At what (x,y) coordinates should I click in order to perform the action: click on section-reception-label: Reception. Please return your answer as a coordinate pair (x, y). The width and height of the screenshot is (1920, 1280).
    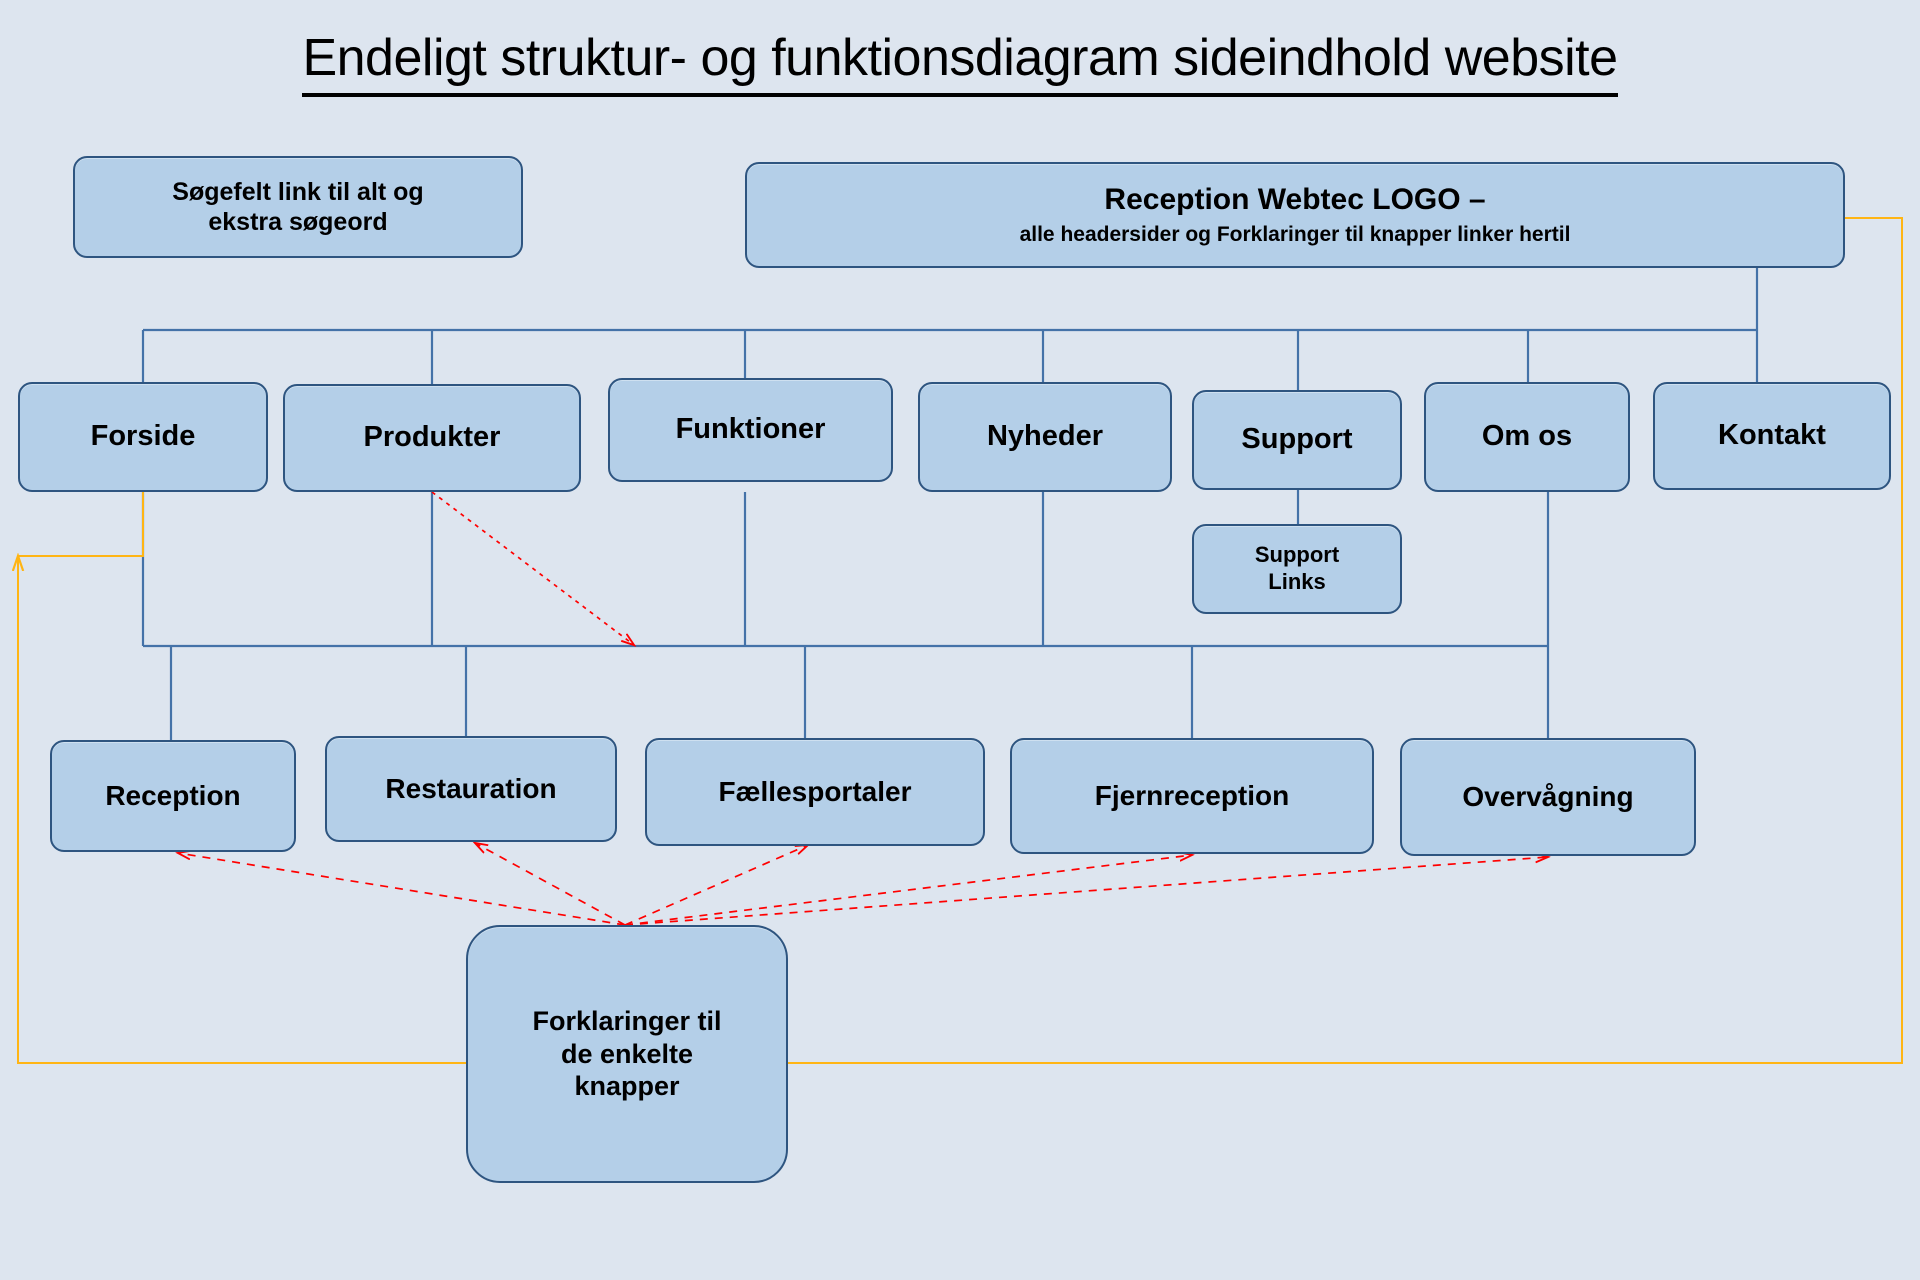
    Looking at the image, I should click on (173, 795).